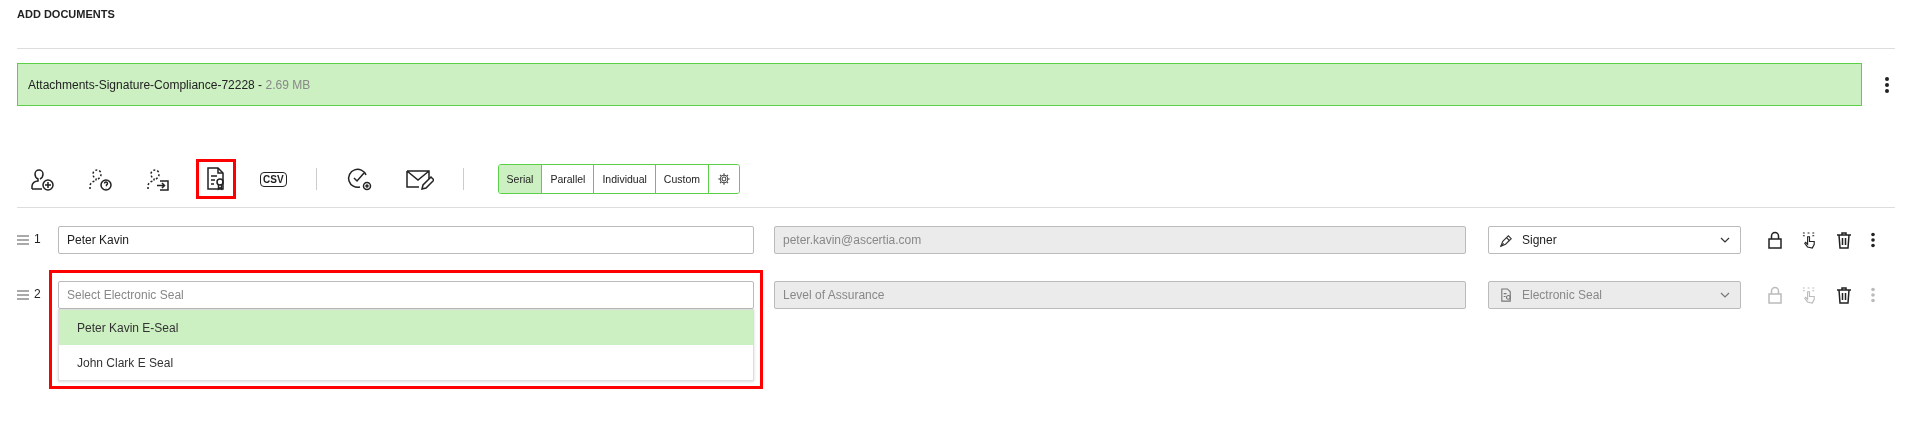 Image resolution: width=1912 pixels, height=433 pixels. Describe the element at coordinates (520, 179) in the screenshot. I see `mode-tab: Serial` at that location.